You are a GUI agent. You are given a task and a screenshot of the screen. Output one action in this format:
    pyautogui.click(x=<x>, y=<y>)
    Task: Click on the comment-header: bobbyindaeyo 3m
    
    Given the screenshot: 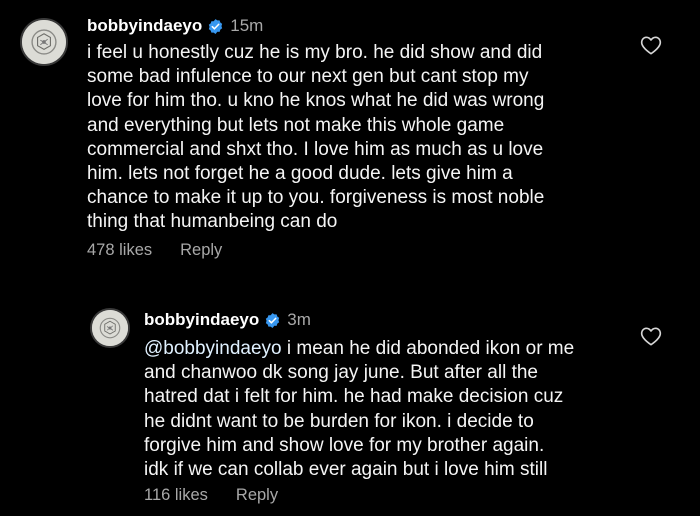 What is the action you would take?
    pyautogui.click(x=227, y=320)
    